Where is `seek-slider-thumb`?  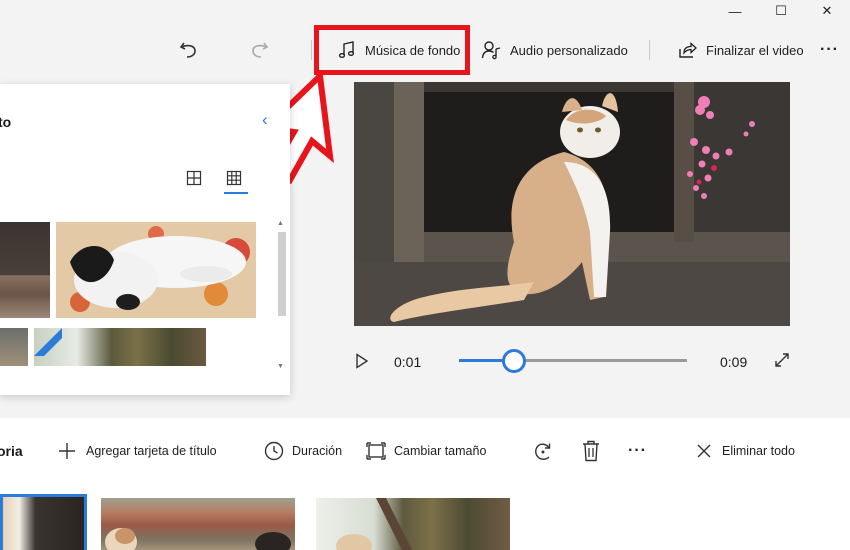
seek-slider-thumb is located at coordinates (513, 361).